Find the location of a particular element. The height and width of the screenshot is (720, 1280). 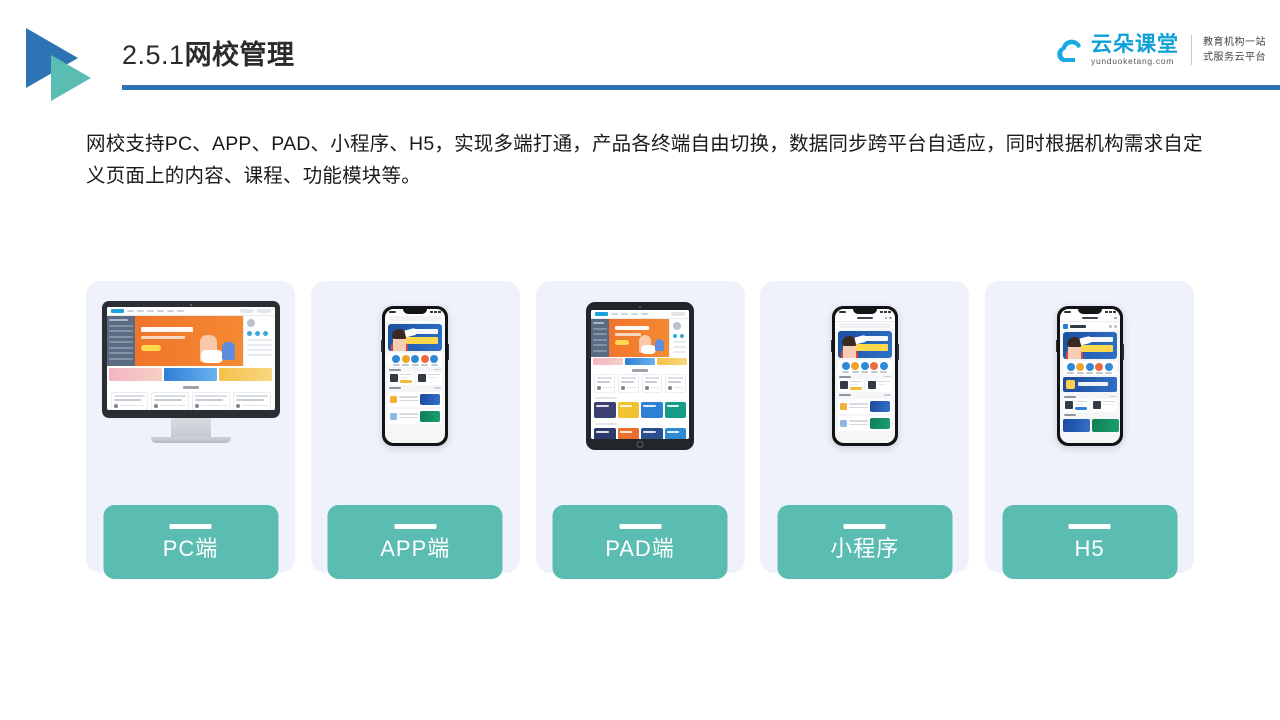

platform-label-text: PAD端 is located at coordinates (640, 548).